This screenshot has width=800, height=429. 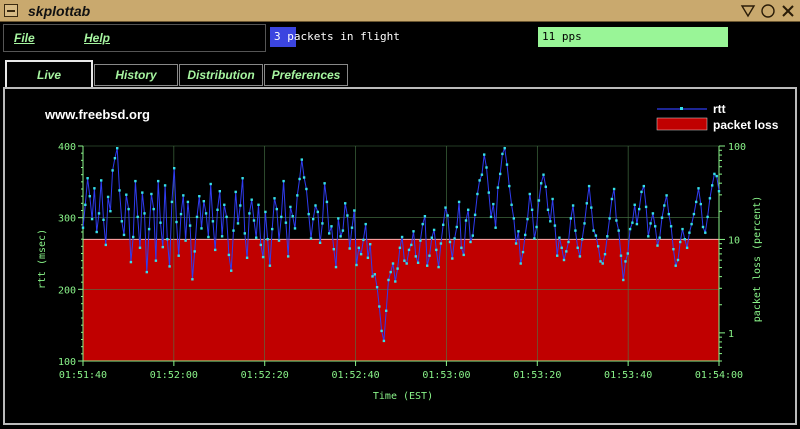 What do you see at coordinates (400, 11) in the screenshot?
I see `title-bar: skplottab` at bounding box center [400, 11].